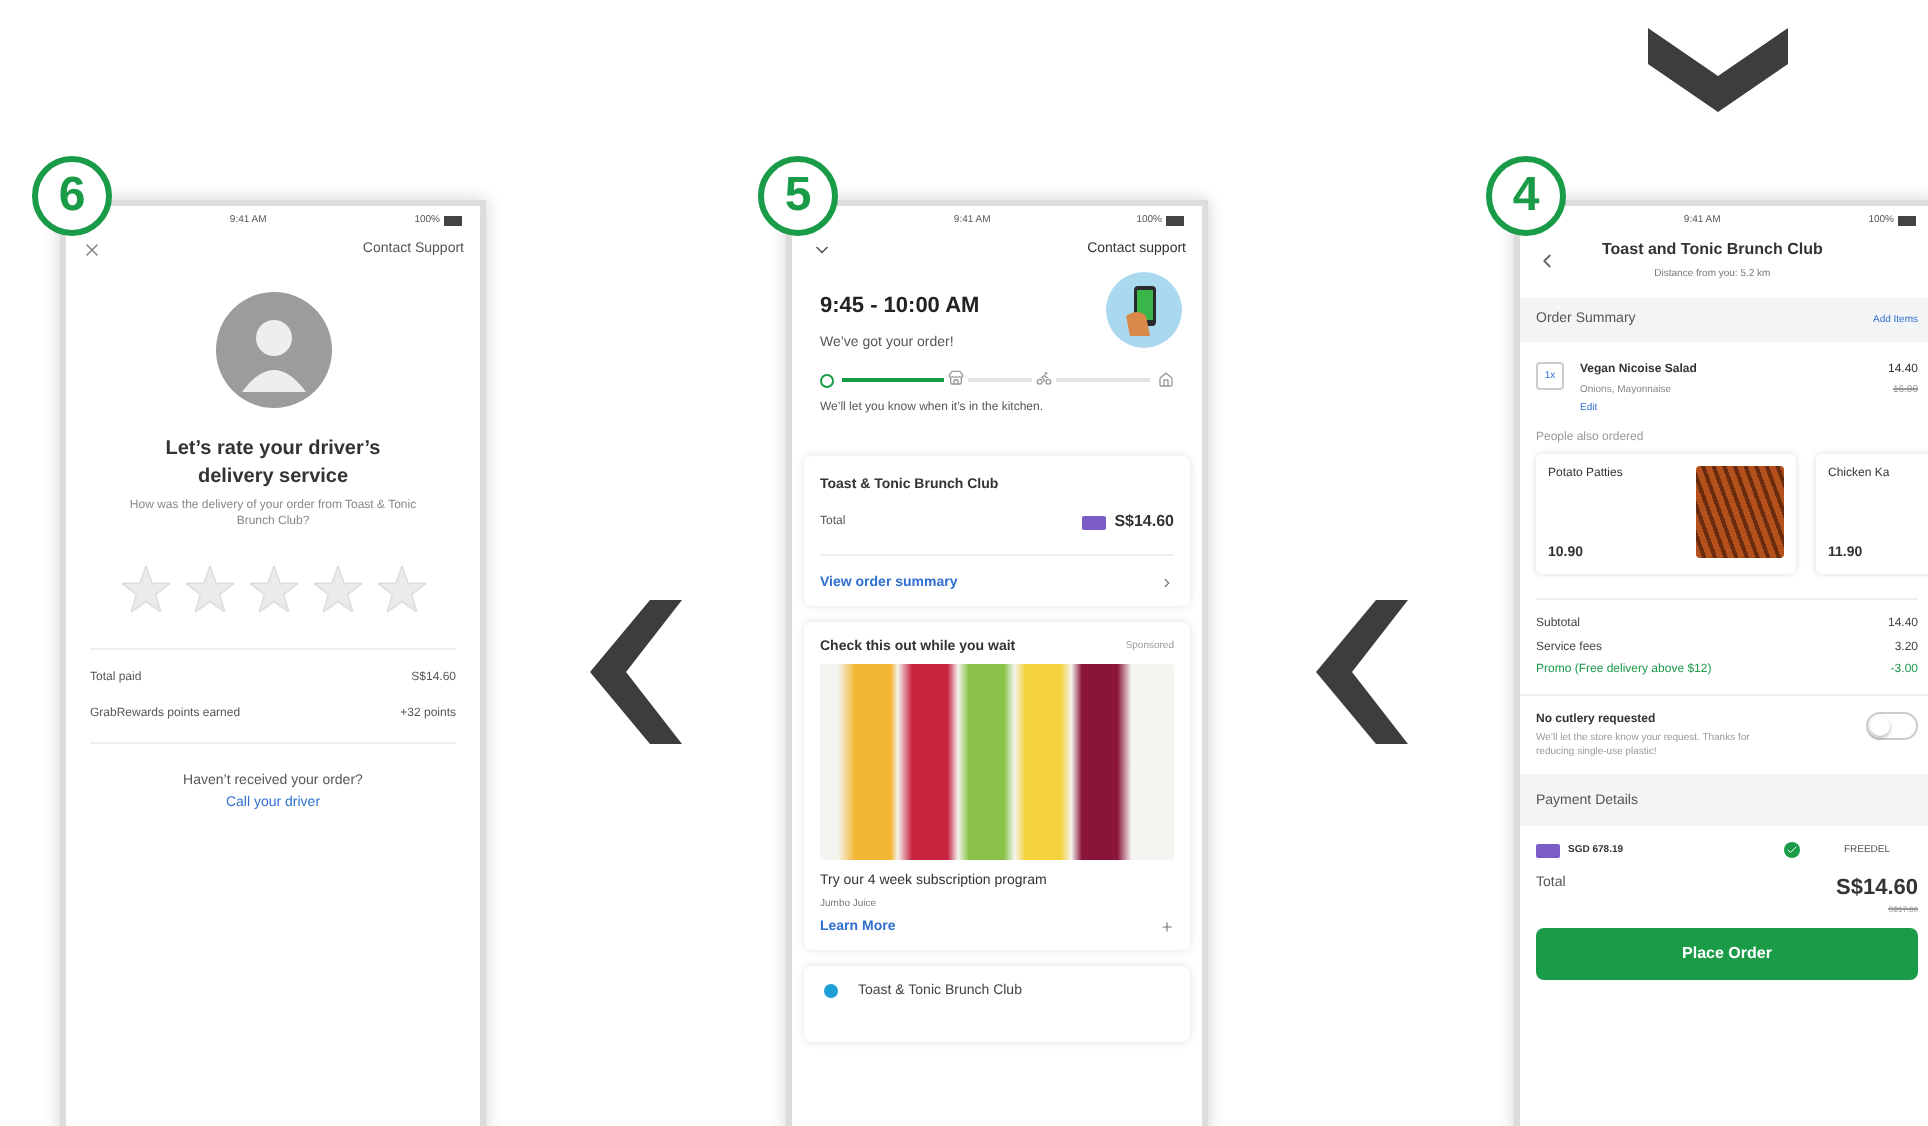  I want to click on location-dot-icon, so click(831, 991).